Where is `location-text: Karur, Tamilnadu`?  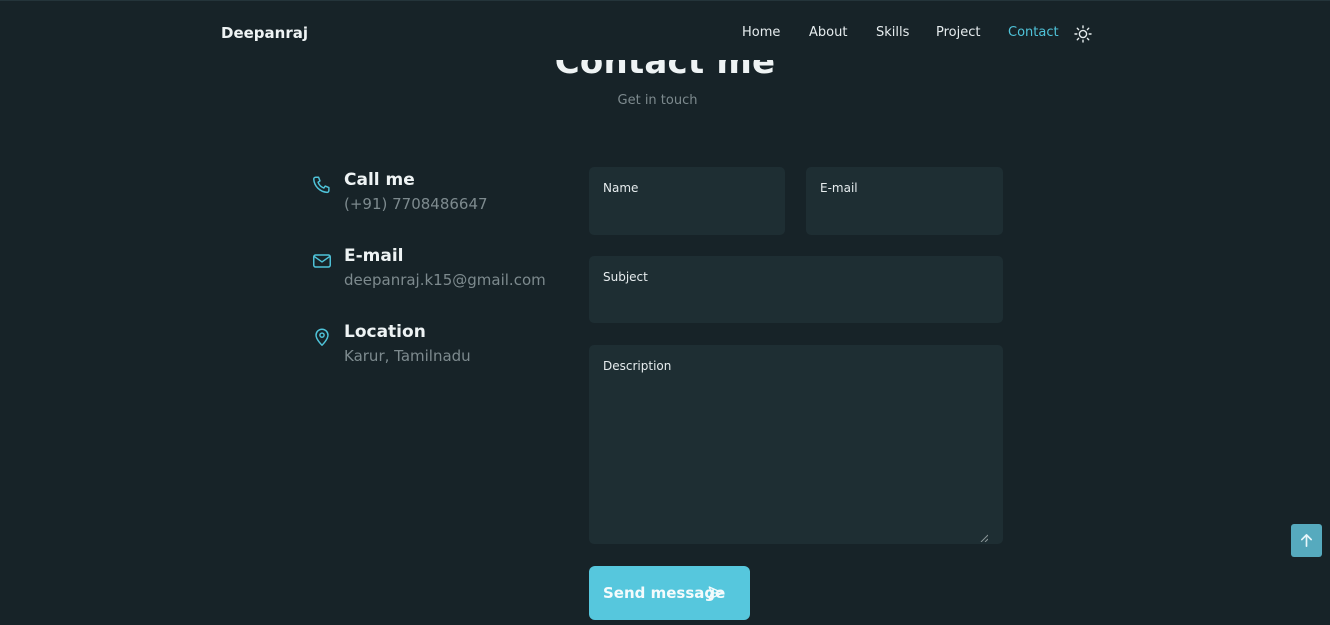
location-text: Karur, Tamilnadu is located at coordinates (407, 356).